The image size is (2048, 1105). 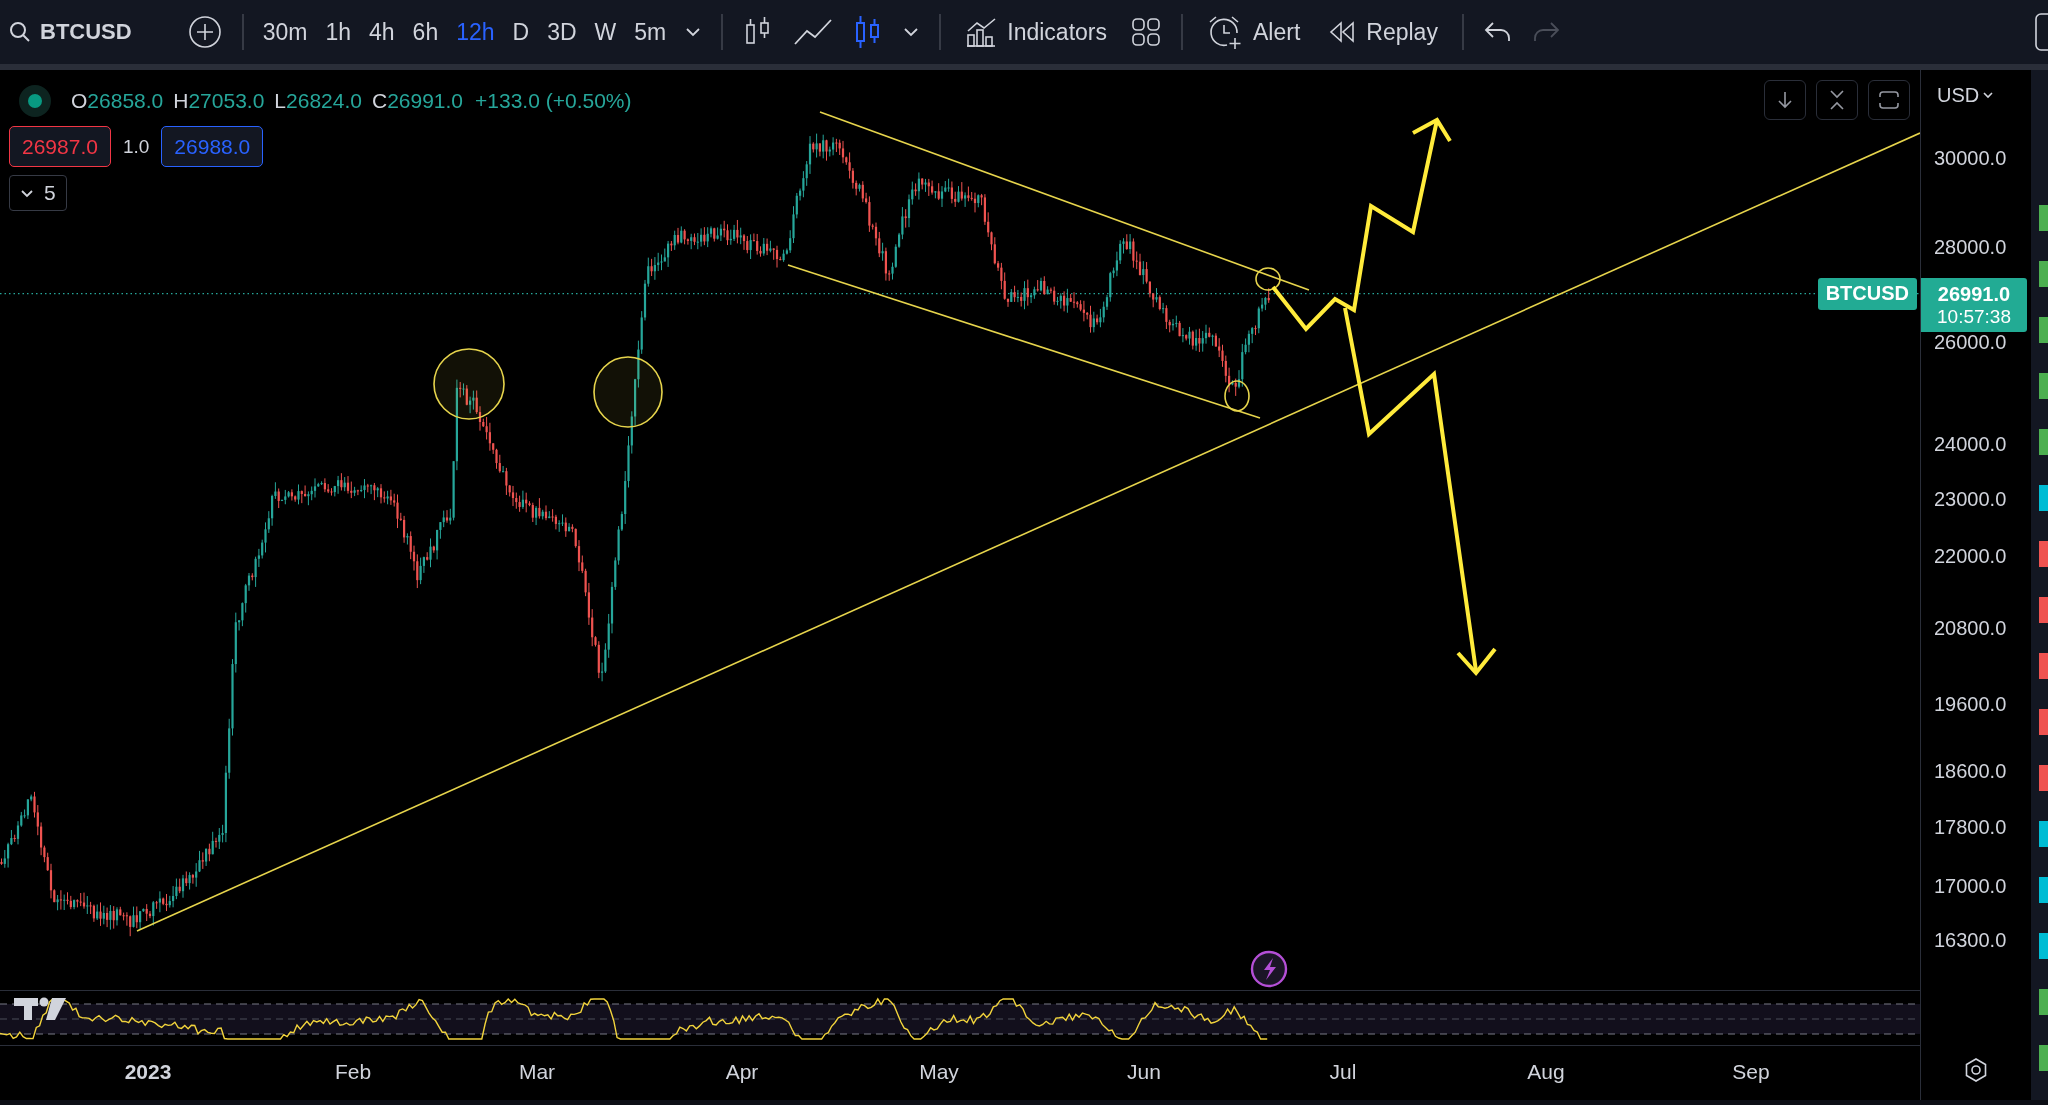 What do you see at coordinates (79, 101) in the screenshot?
I see `ohlc-label: O` at bounding box center [79, 101].